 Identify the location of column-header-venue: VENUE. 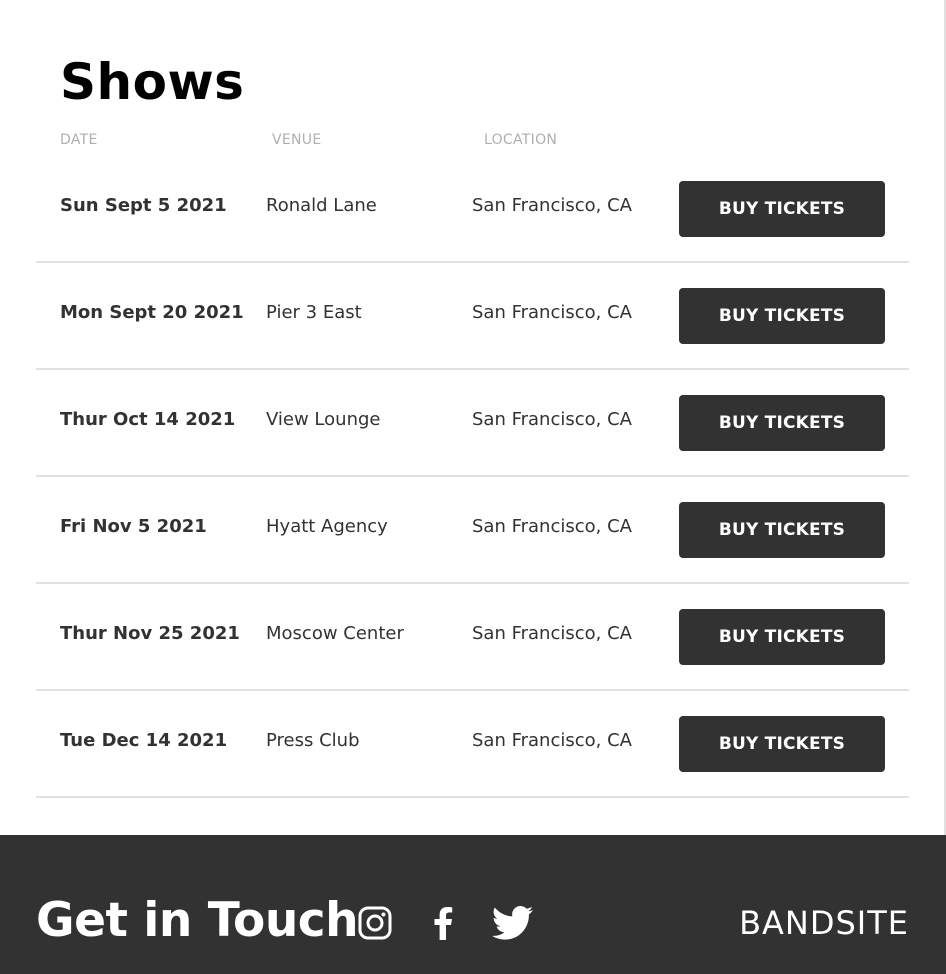
(297, 140).